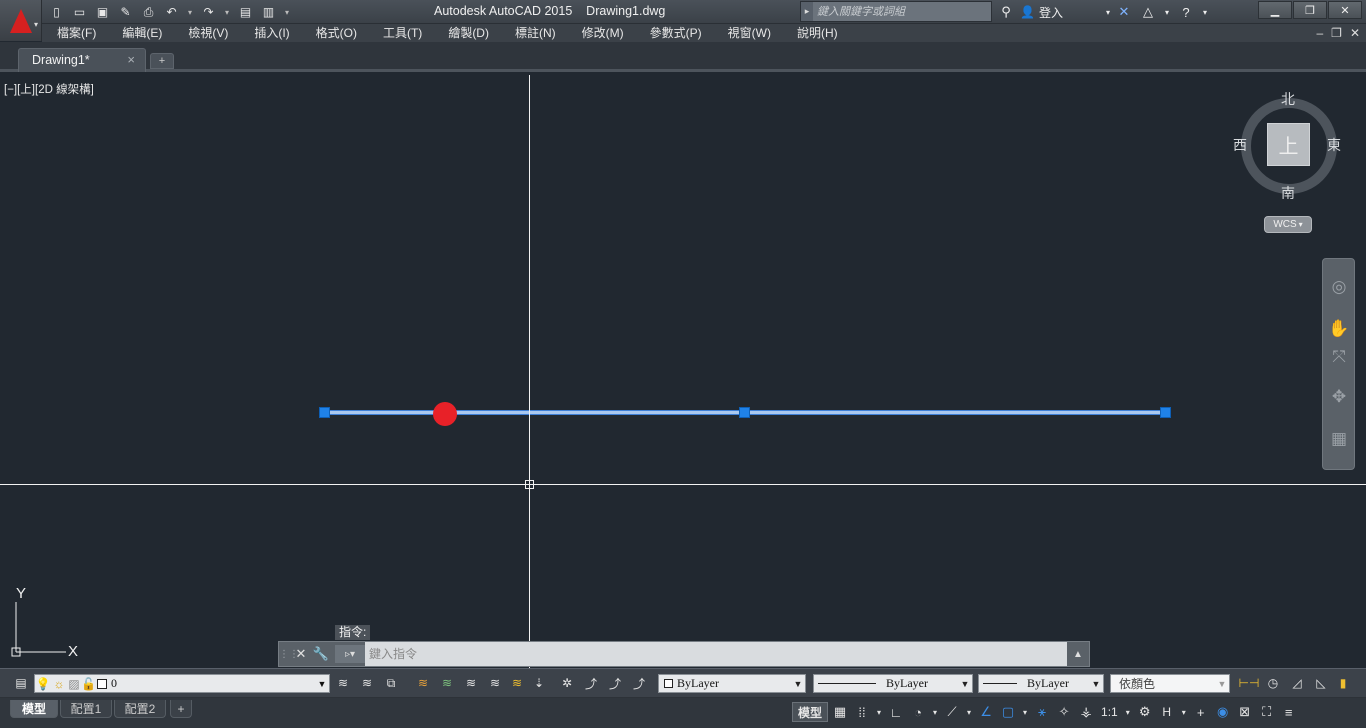 The height and width of the screenshot is (728, 1366). Describe the element at coordinates (1124, 12) in the screenshot. I see `exchange-apps-icon: ✕` at that location.